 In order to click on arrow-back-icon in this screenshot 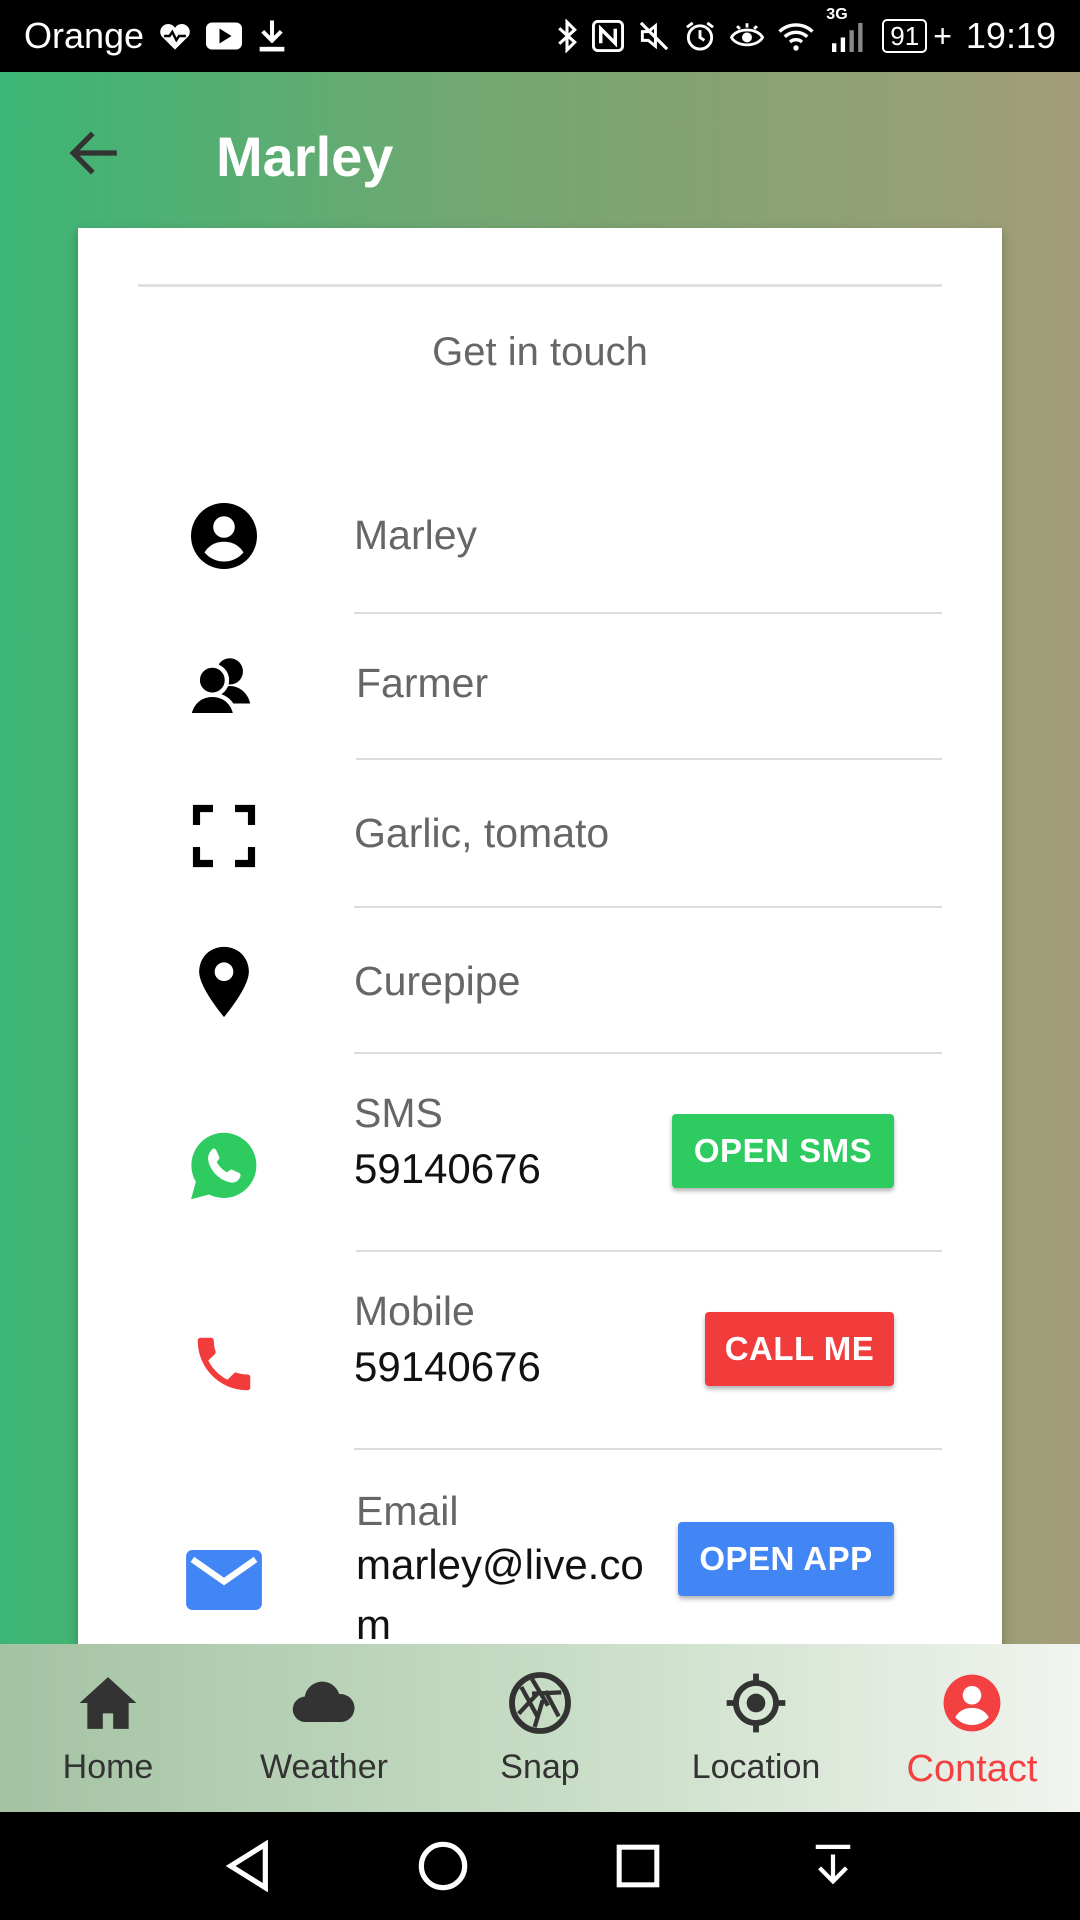, I will do `click(93, 153)`.